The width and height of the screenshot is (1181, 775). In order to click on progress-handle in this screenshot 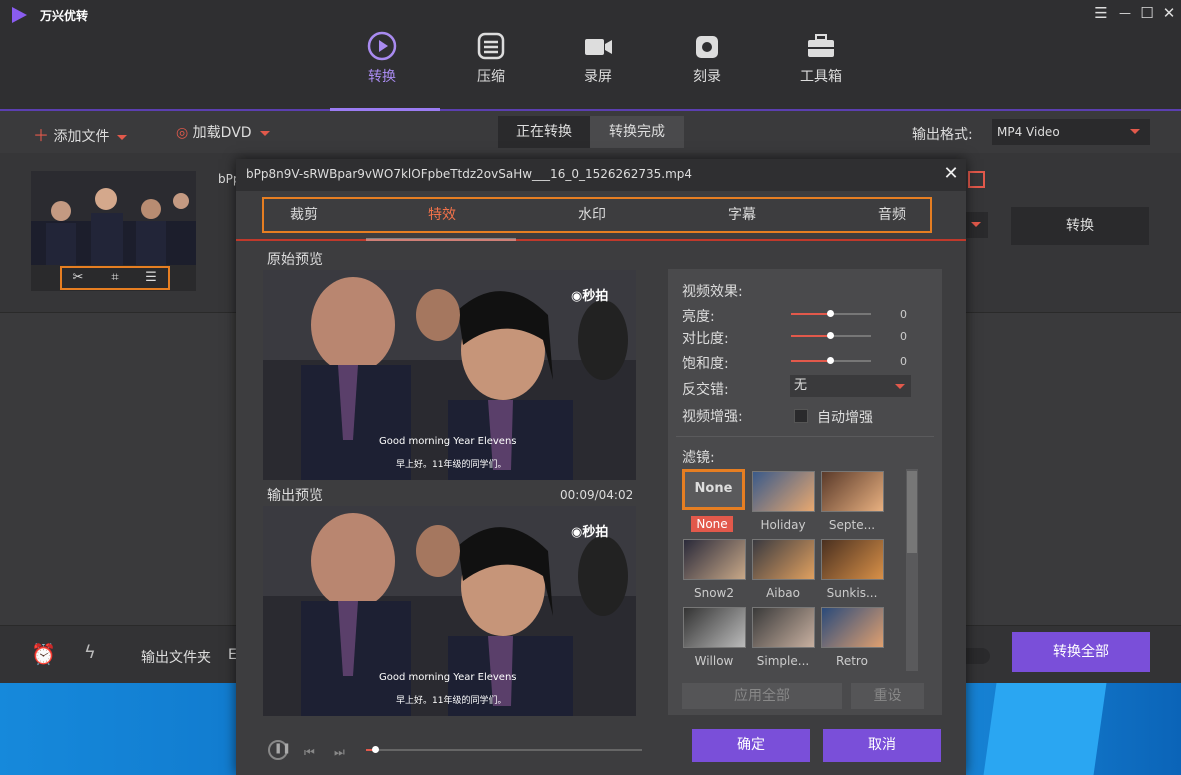, I will do `click(375, 749)`.